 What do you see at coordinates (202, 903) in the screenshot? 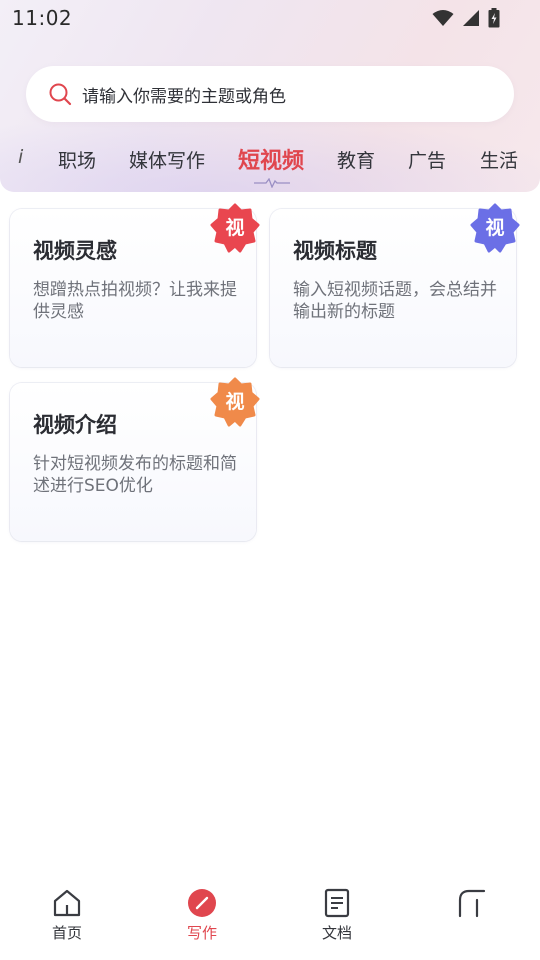
I see `pen-icon` at bounding box center [202, 903].